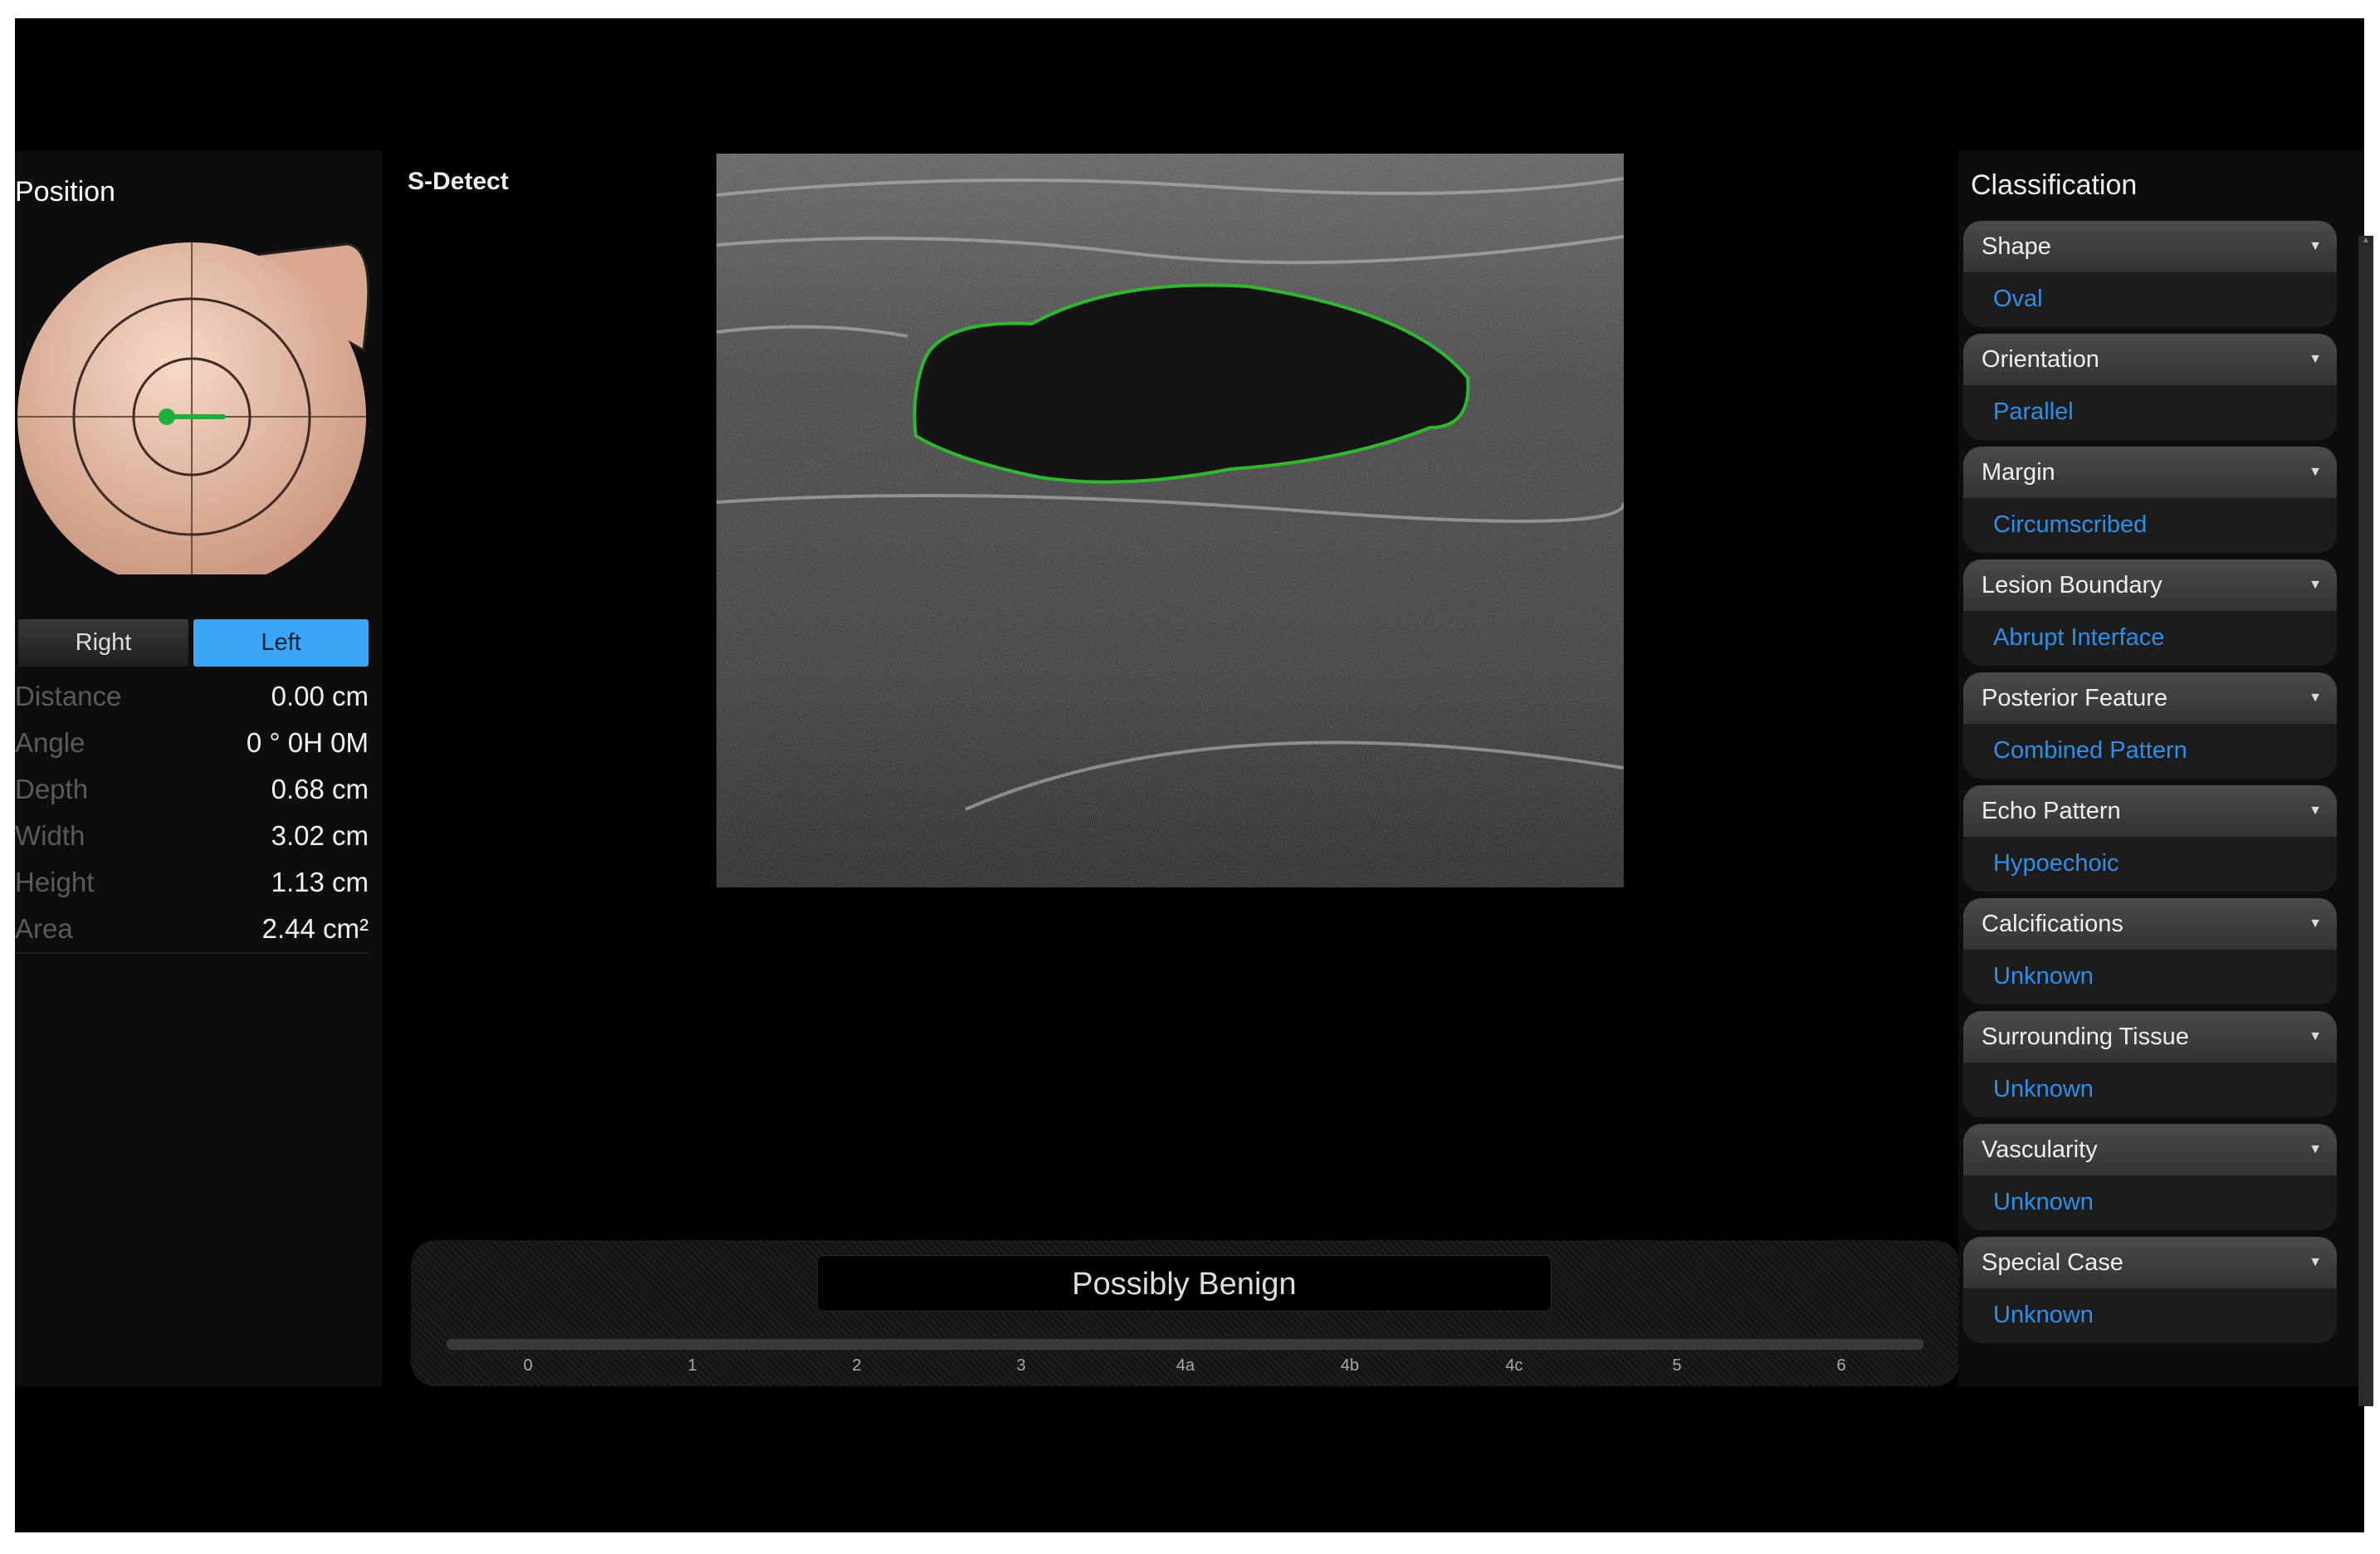  What do you see at coordinates (1185, 1313) in the screenshot?
I see `birads-assessment-bar: Possibly Benign 0 1 2 3 4a 4b 4c 5 6` at bounding box center [1185, 1313].